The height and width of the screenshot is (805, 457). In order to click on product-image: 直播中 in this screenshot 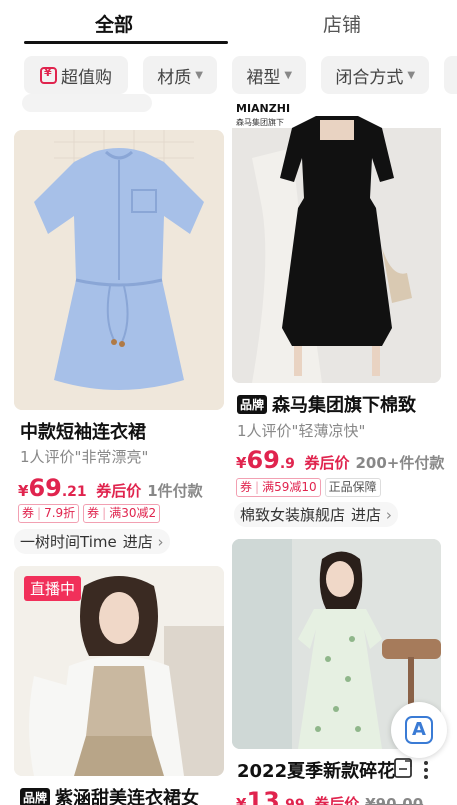, I will do `click(119, 671)`.